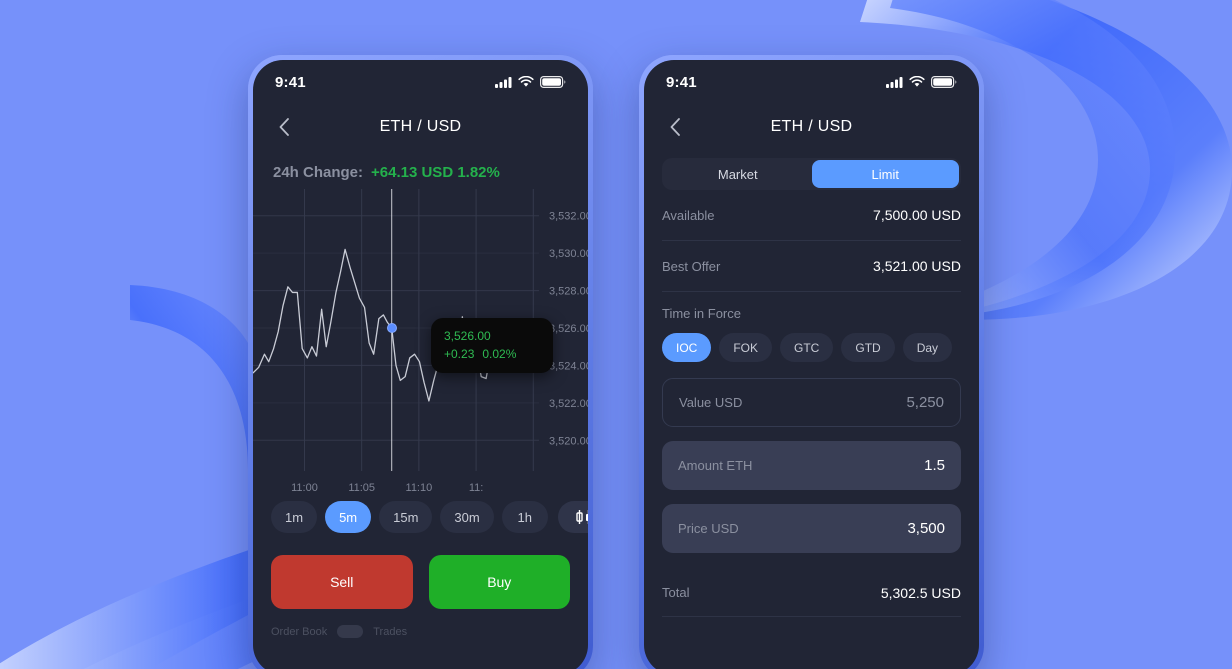  What do you see at coordinates (294, 517) in the screenshot?
I see `timeframe-1m: 1m` at bounding box center [294, 517].